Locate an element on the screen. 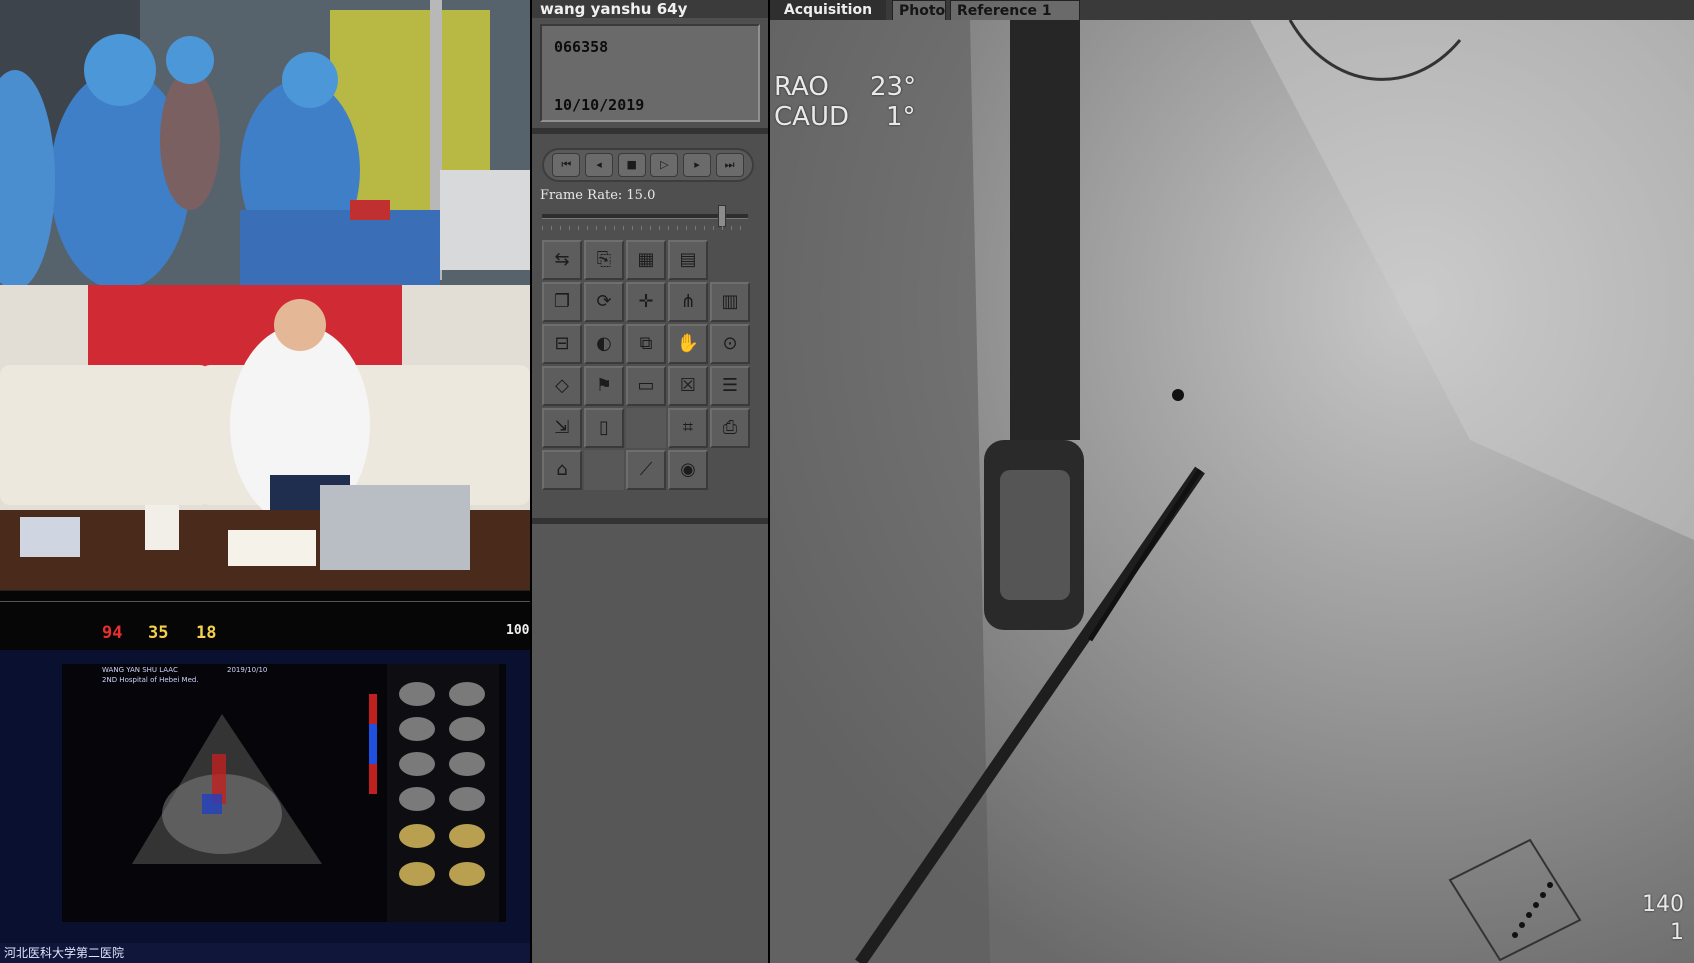 The height and width of the screenshot is (963, 1694). window-copy-icon: ❐ is located at coordinates (562, 302).